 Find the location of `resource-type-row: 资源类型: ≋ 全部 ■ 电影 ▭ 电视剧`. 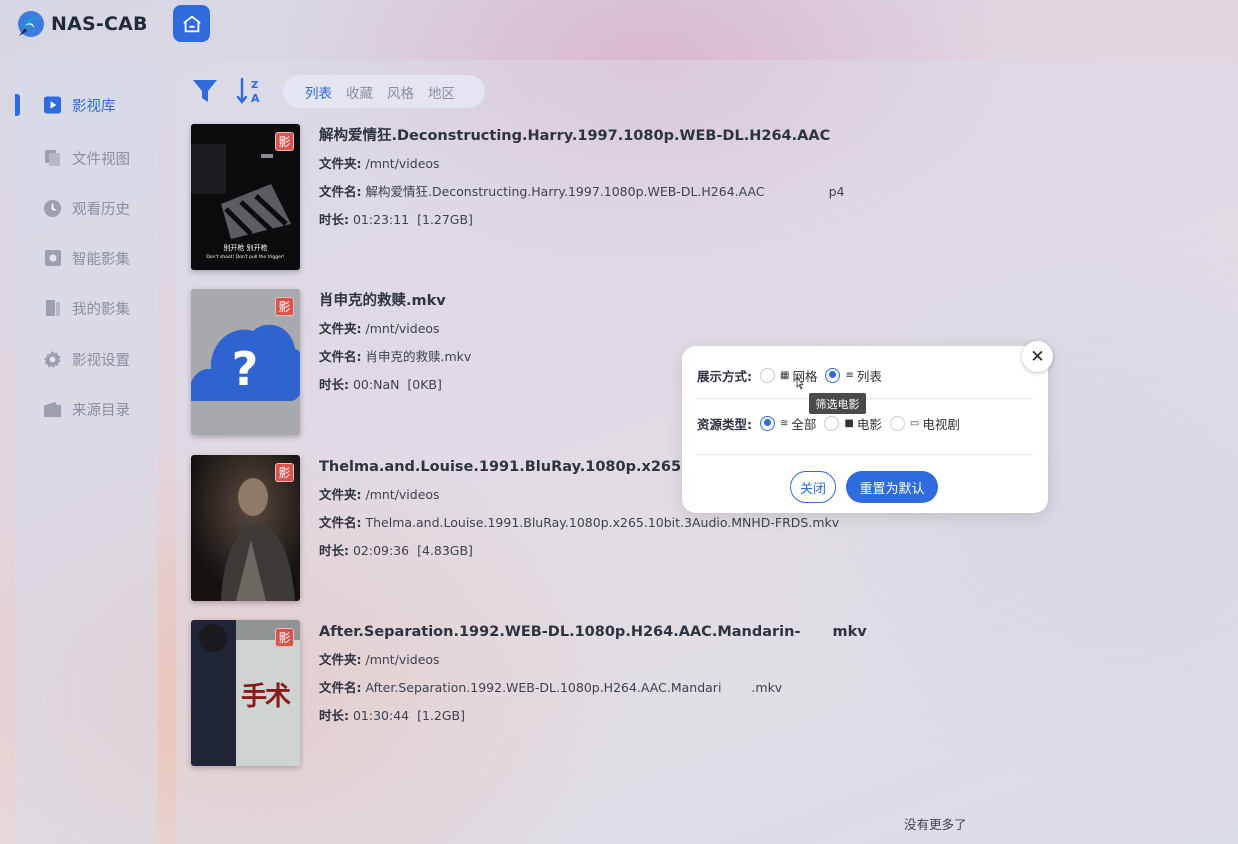

resource-type-row: 资源类型: ≋ 全部 ■ 电影 ▭ 电视剧 is located at coordinates (832, 423).